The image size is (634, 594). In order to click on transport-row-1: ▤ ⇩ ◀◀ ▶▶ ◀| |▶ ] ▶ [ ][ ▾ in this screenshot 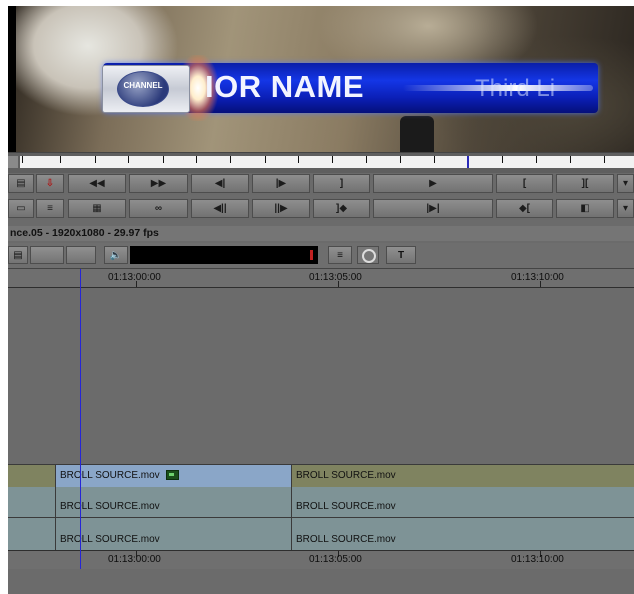, I will do `click(321, 184)`.